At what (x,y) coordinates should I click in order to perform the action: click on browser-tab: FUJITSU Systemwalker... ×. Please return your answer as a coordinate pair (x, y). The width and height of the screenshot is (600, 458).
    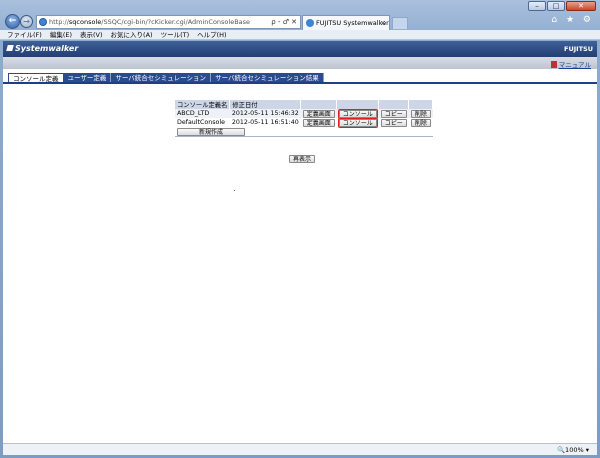
    Looking at the image, I should click on (346, 22).